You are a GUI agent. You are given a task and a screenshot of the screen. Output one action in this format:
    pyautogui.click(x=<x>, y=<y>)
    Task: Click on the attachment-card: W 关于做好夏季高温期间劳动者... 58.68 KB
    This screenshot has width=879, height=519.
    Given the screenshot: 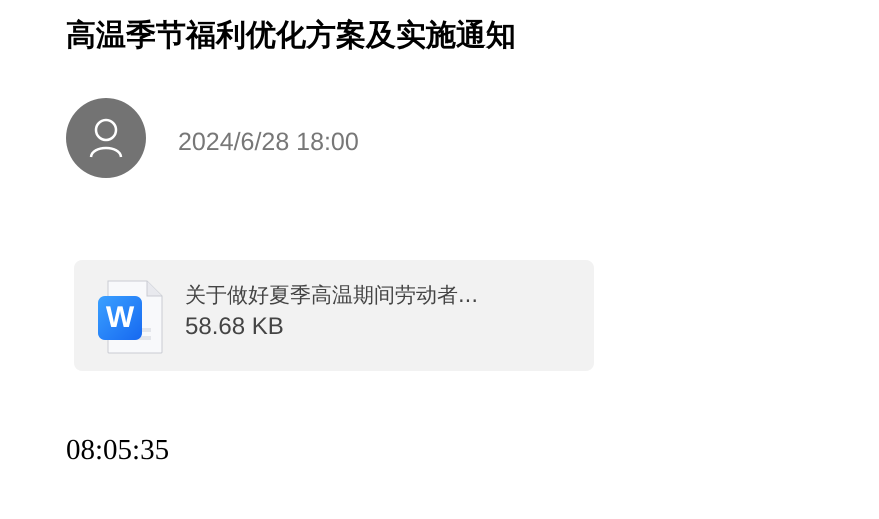 What is the action you would take?
    pyautogui.click(x=334, y=315)
    